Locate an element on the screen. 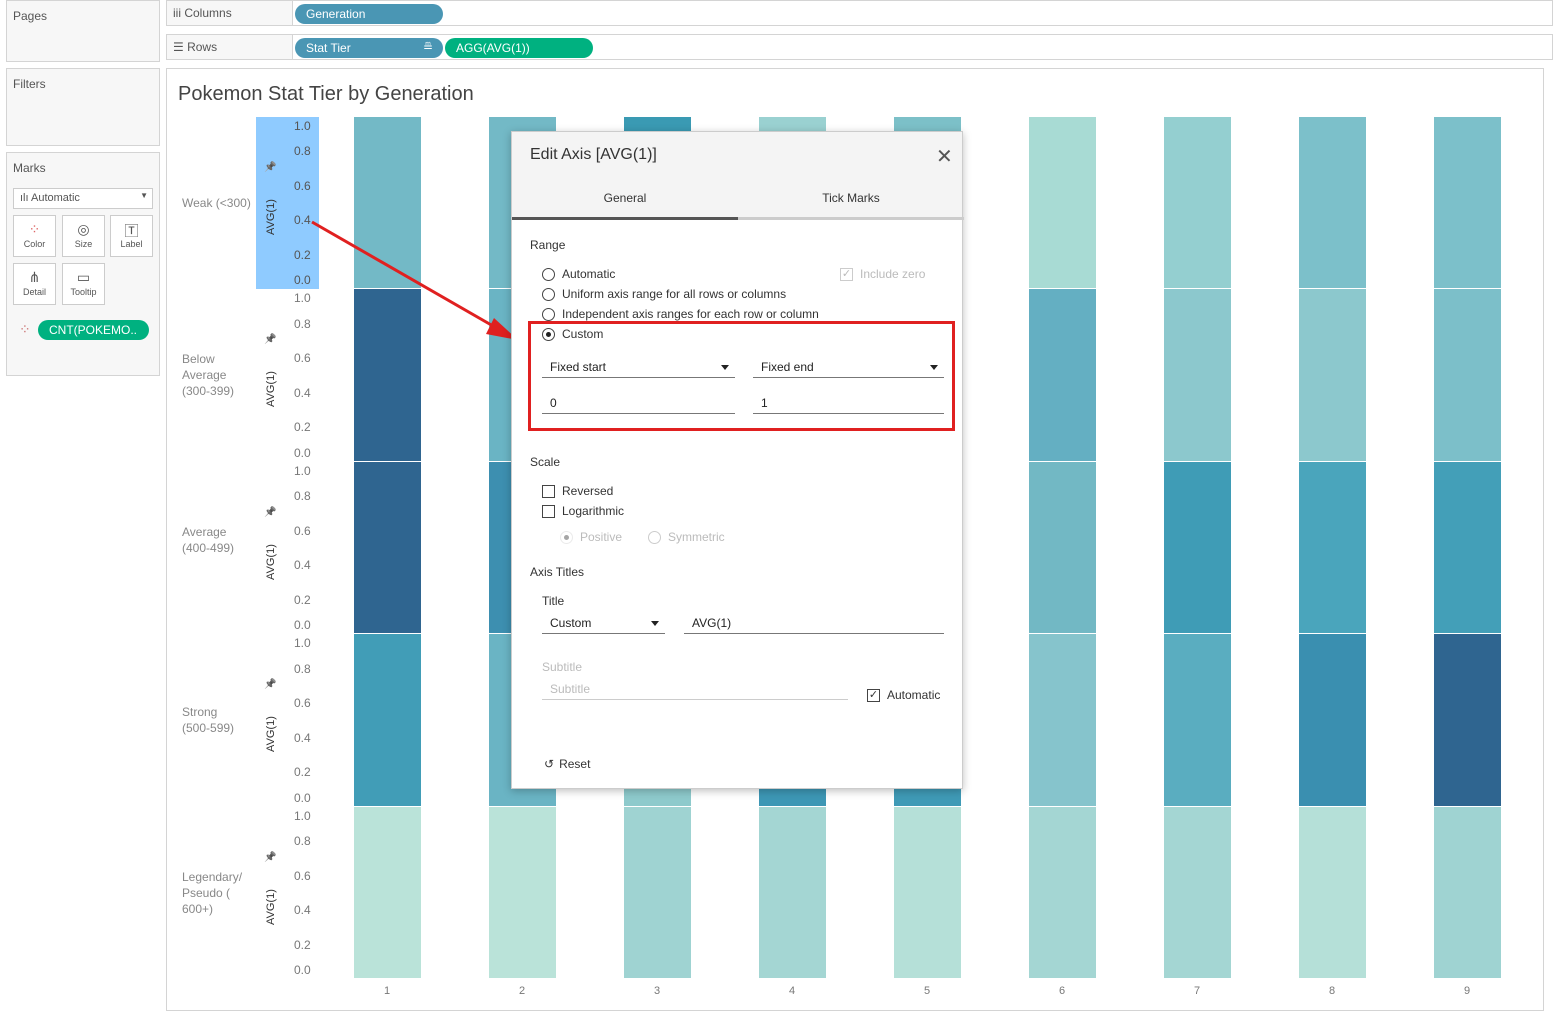  logarithmic-checkbox: Logarithmic is located at coordinates (583, 511).